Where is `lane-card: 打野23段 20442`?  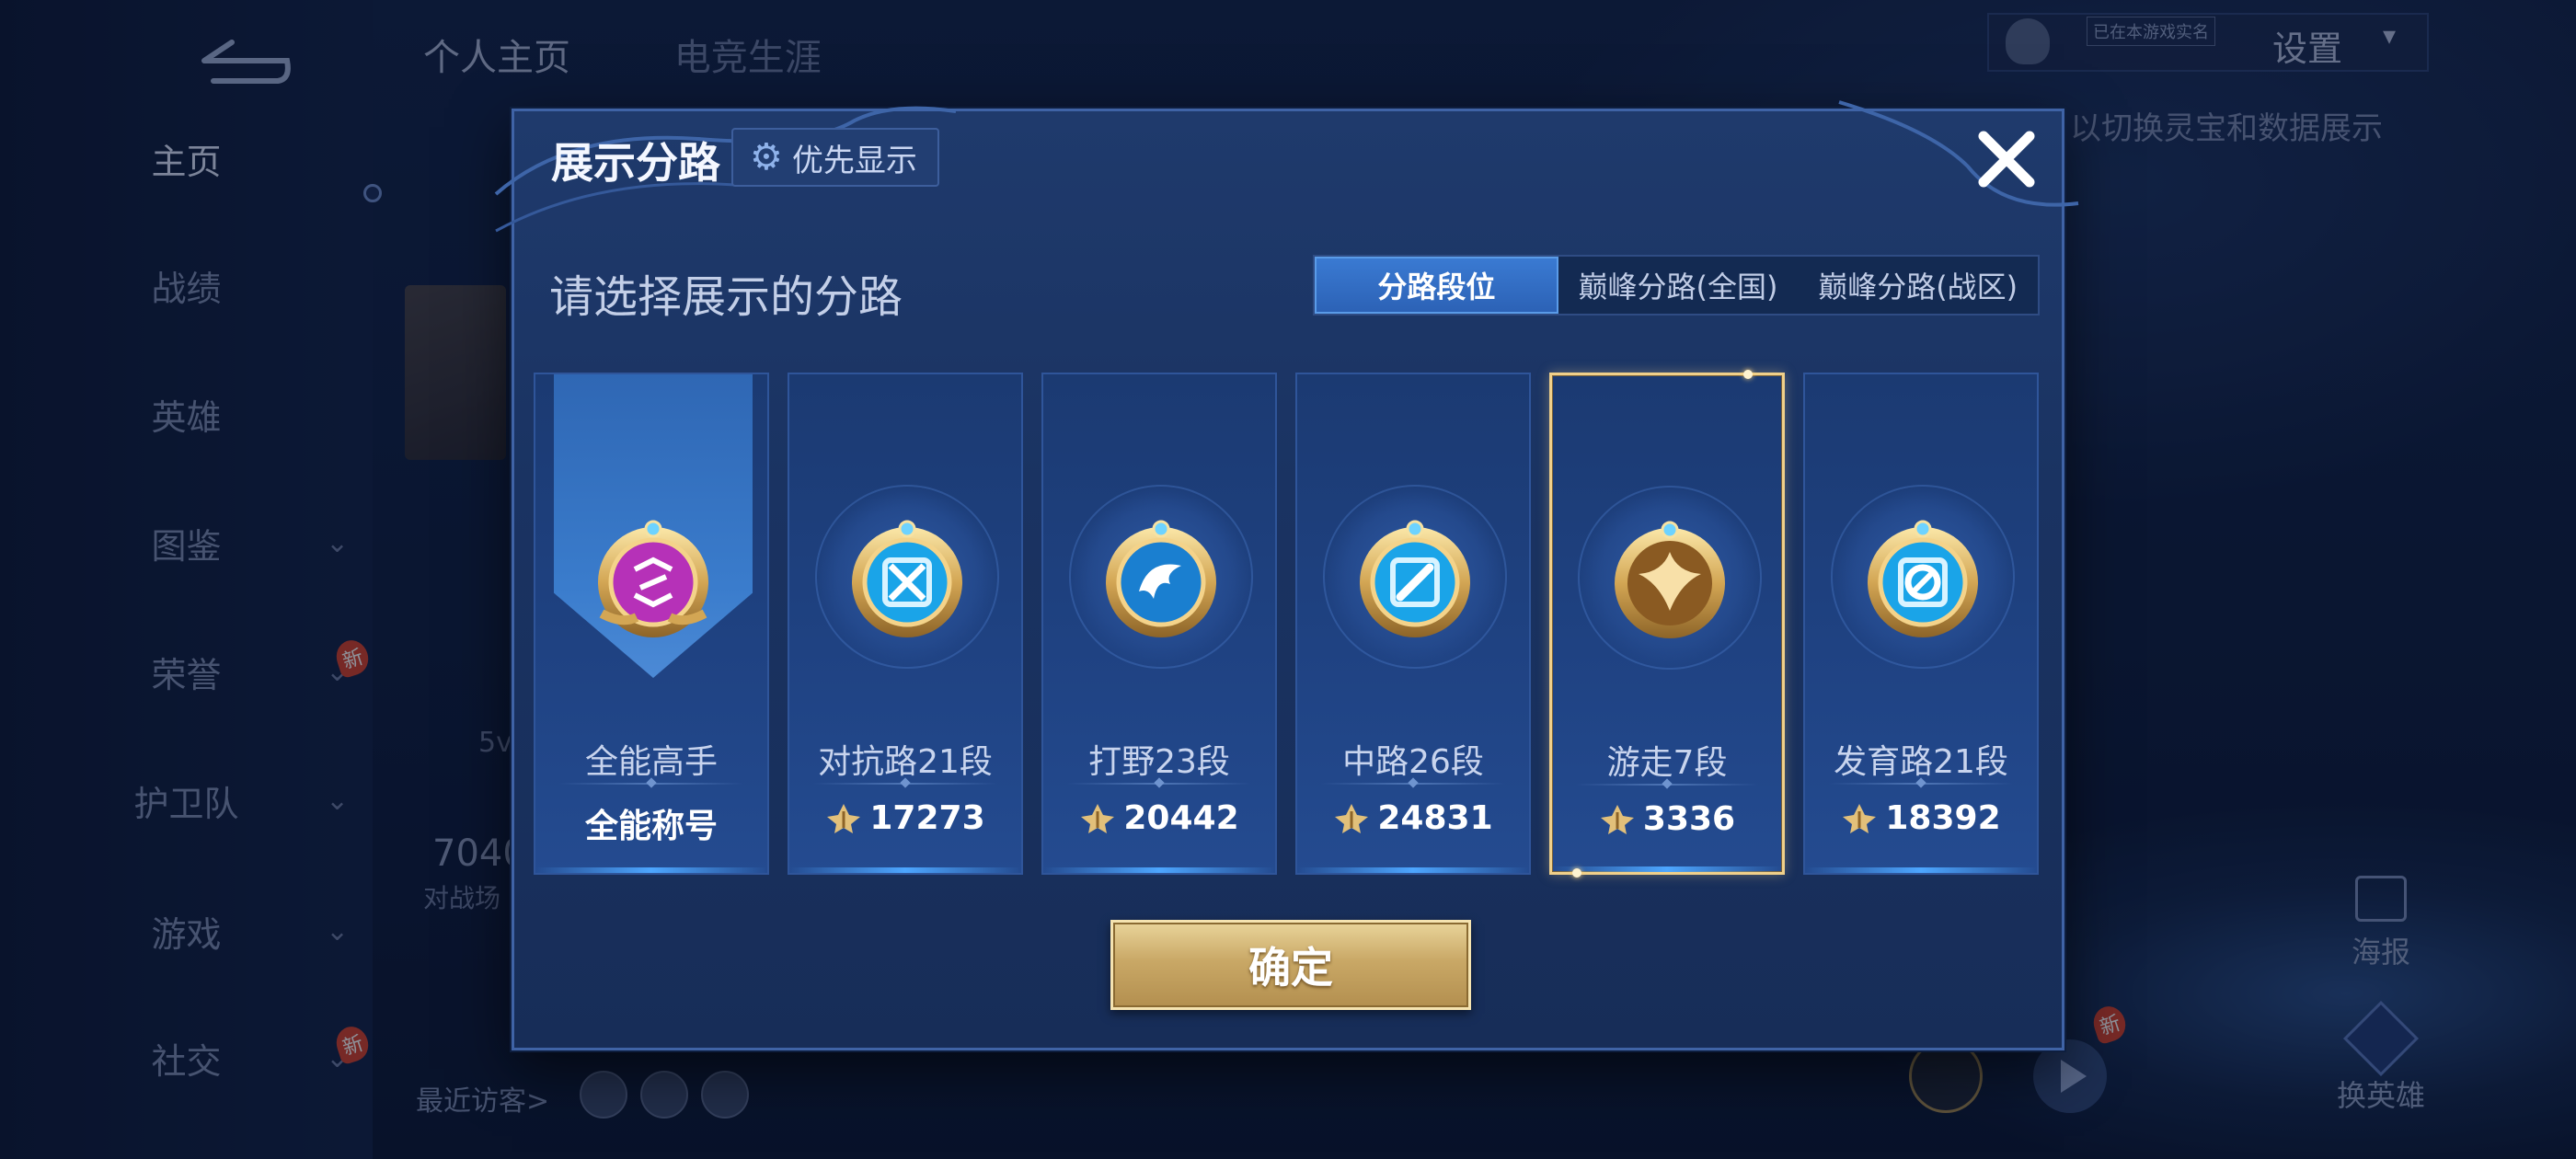 lane-card: 打野23段 20442 is located at coordinates (1159, 624).